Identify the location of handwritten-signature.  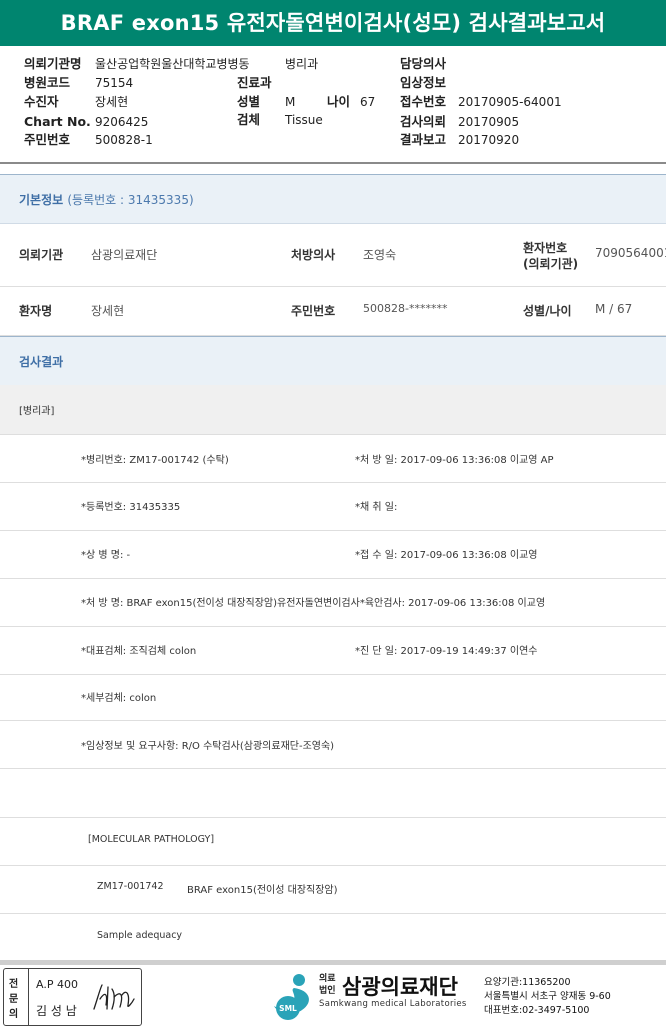
(114, 997).